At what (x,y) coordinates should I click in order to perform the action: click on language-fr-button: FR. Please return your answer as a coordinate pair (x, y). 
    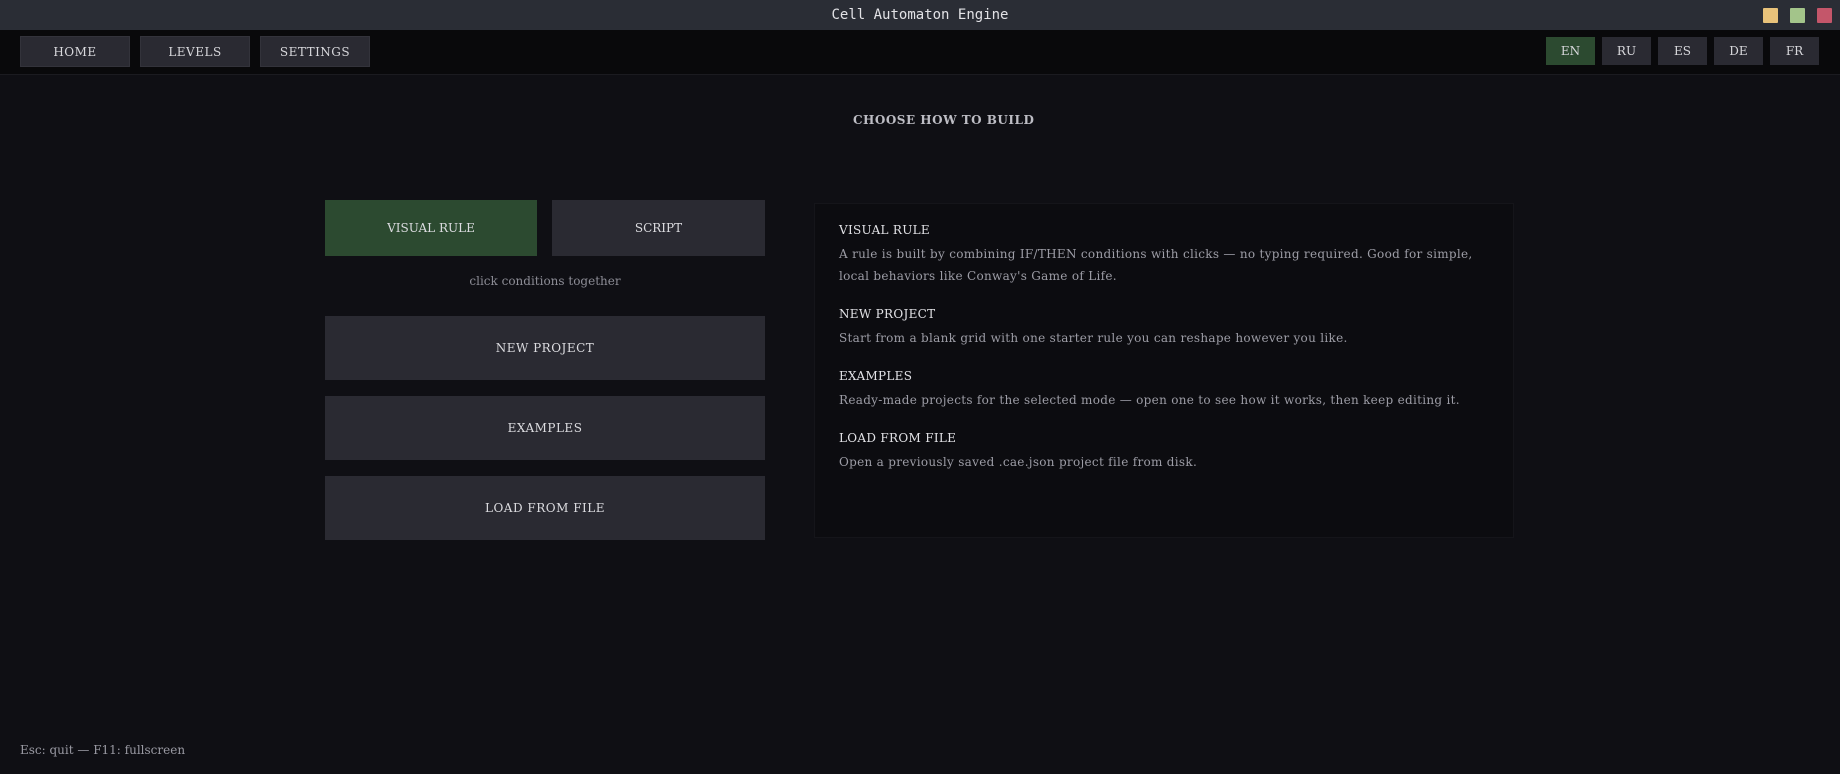
    Looking at the image, I should click on (1794, 51).